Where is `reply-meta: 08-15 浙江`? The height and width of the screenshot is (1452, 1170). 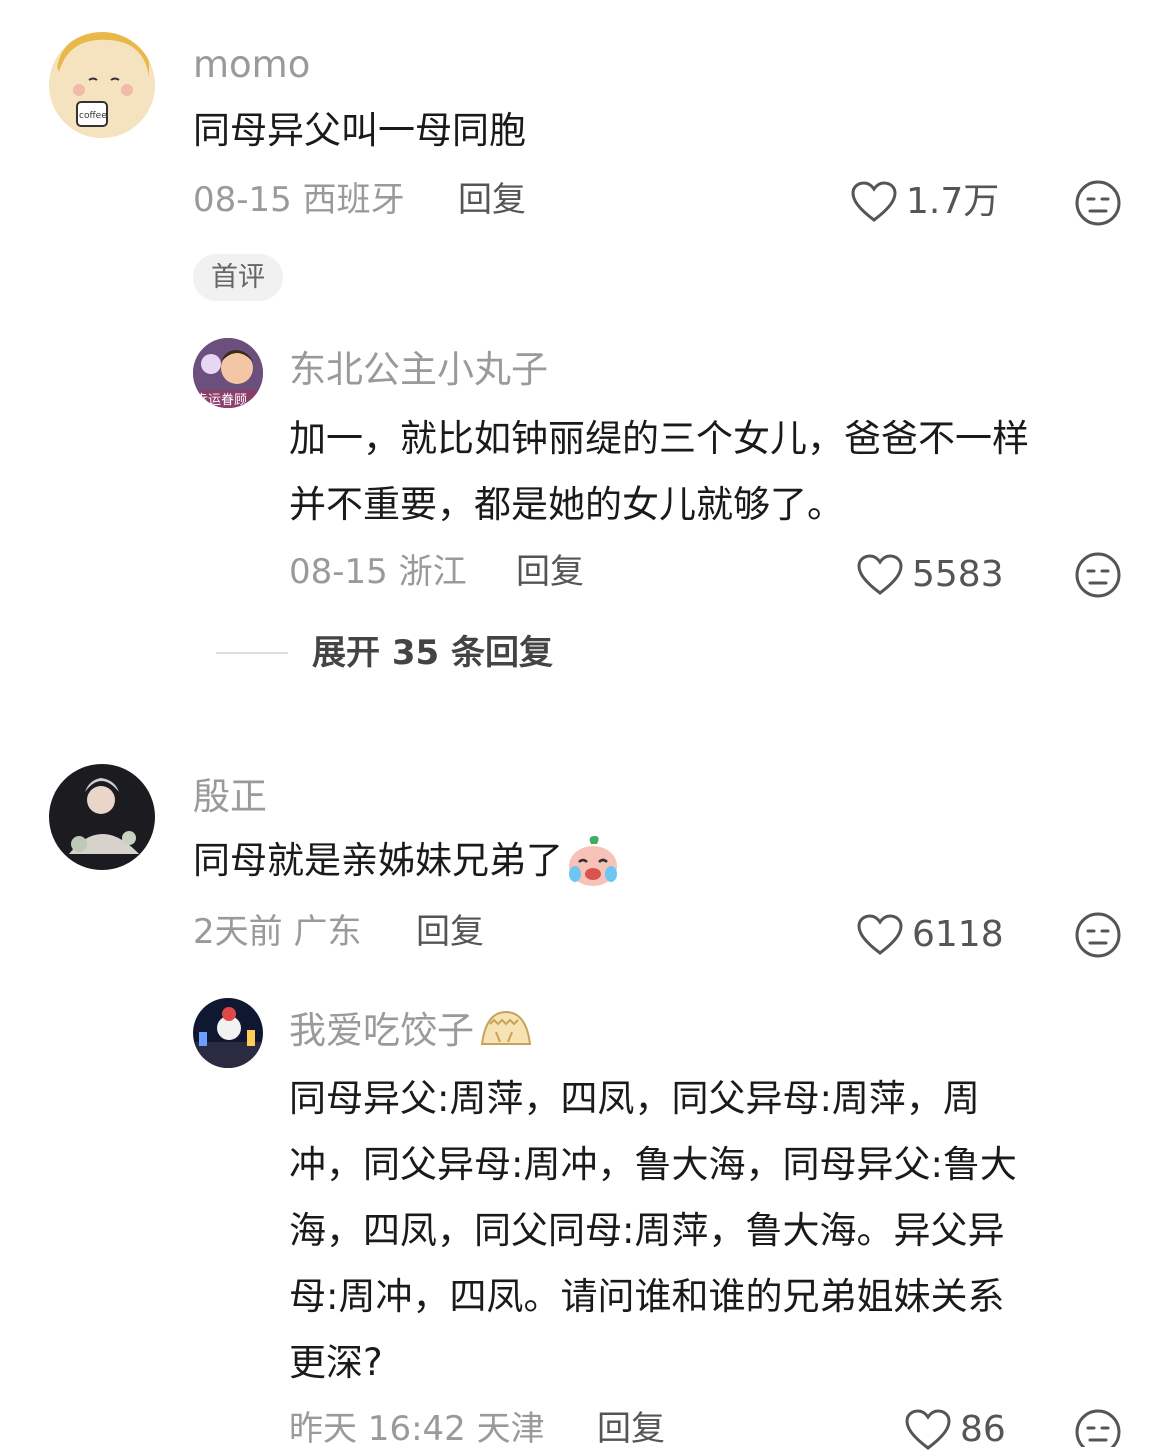 reply-meta: 08-15 浙江 is located at coordinates (378, 572).